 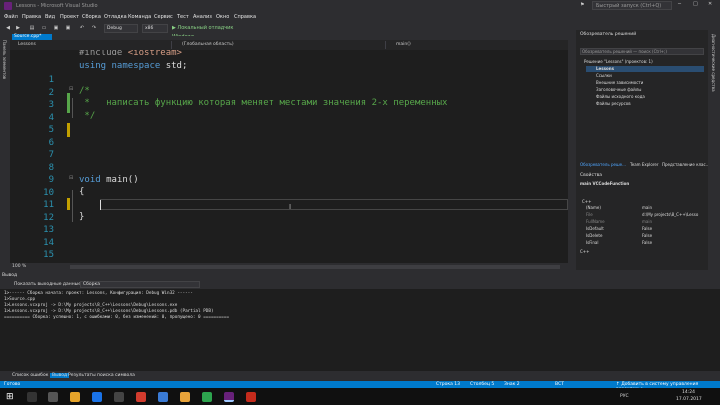 I want to click on property-row: FullName main, so click(x=642, y=222).